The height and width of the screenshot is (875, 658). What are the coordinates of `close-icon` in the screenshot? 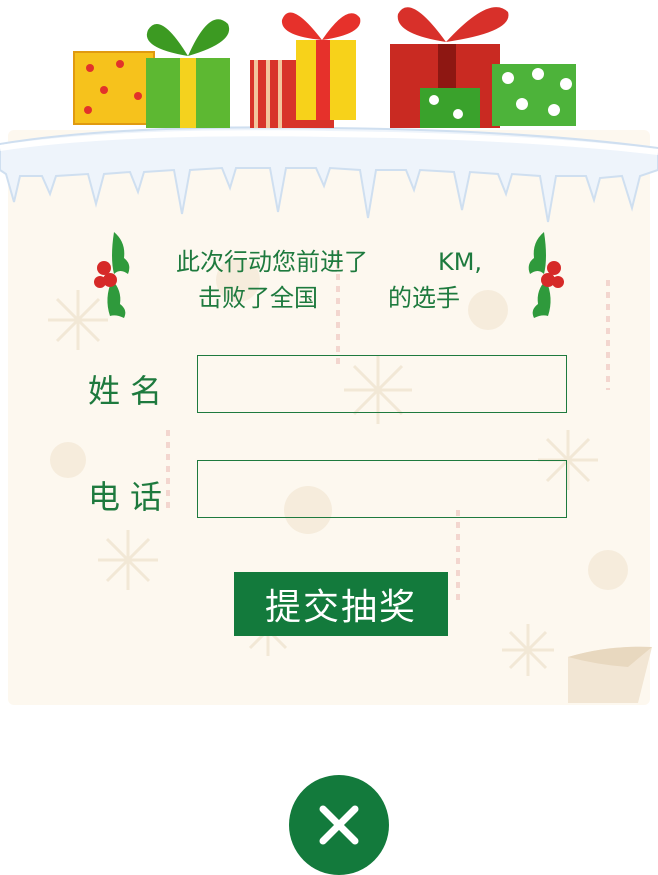 It's located at (339, 825).